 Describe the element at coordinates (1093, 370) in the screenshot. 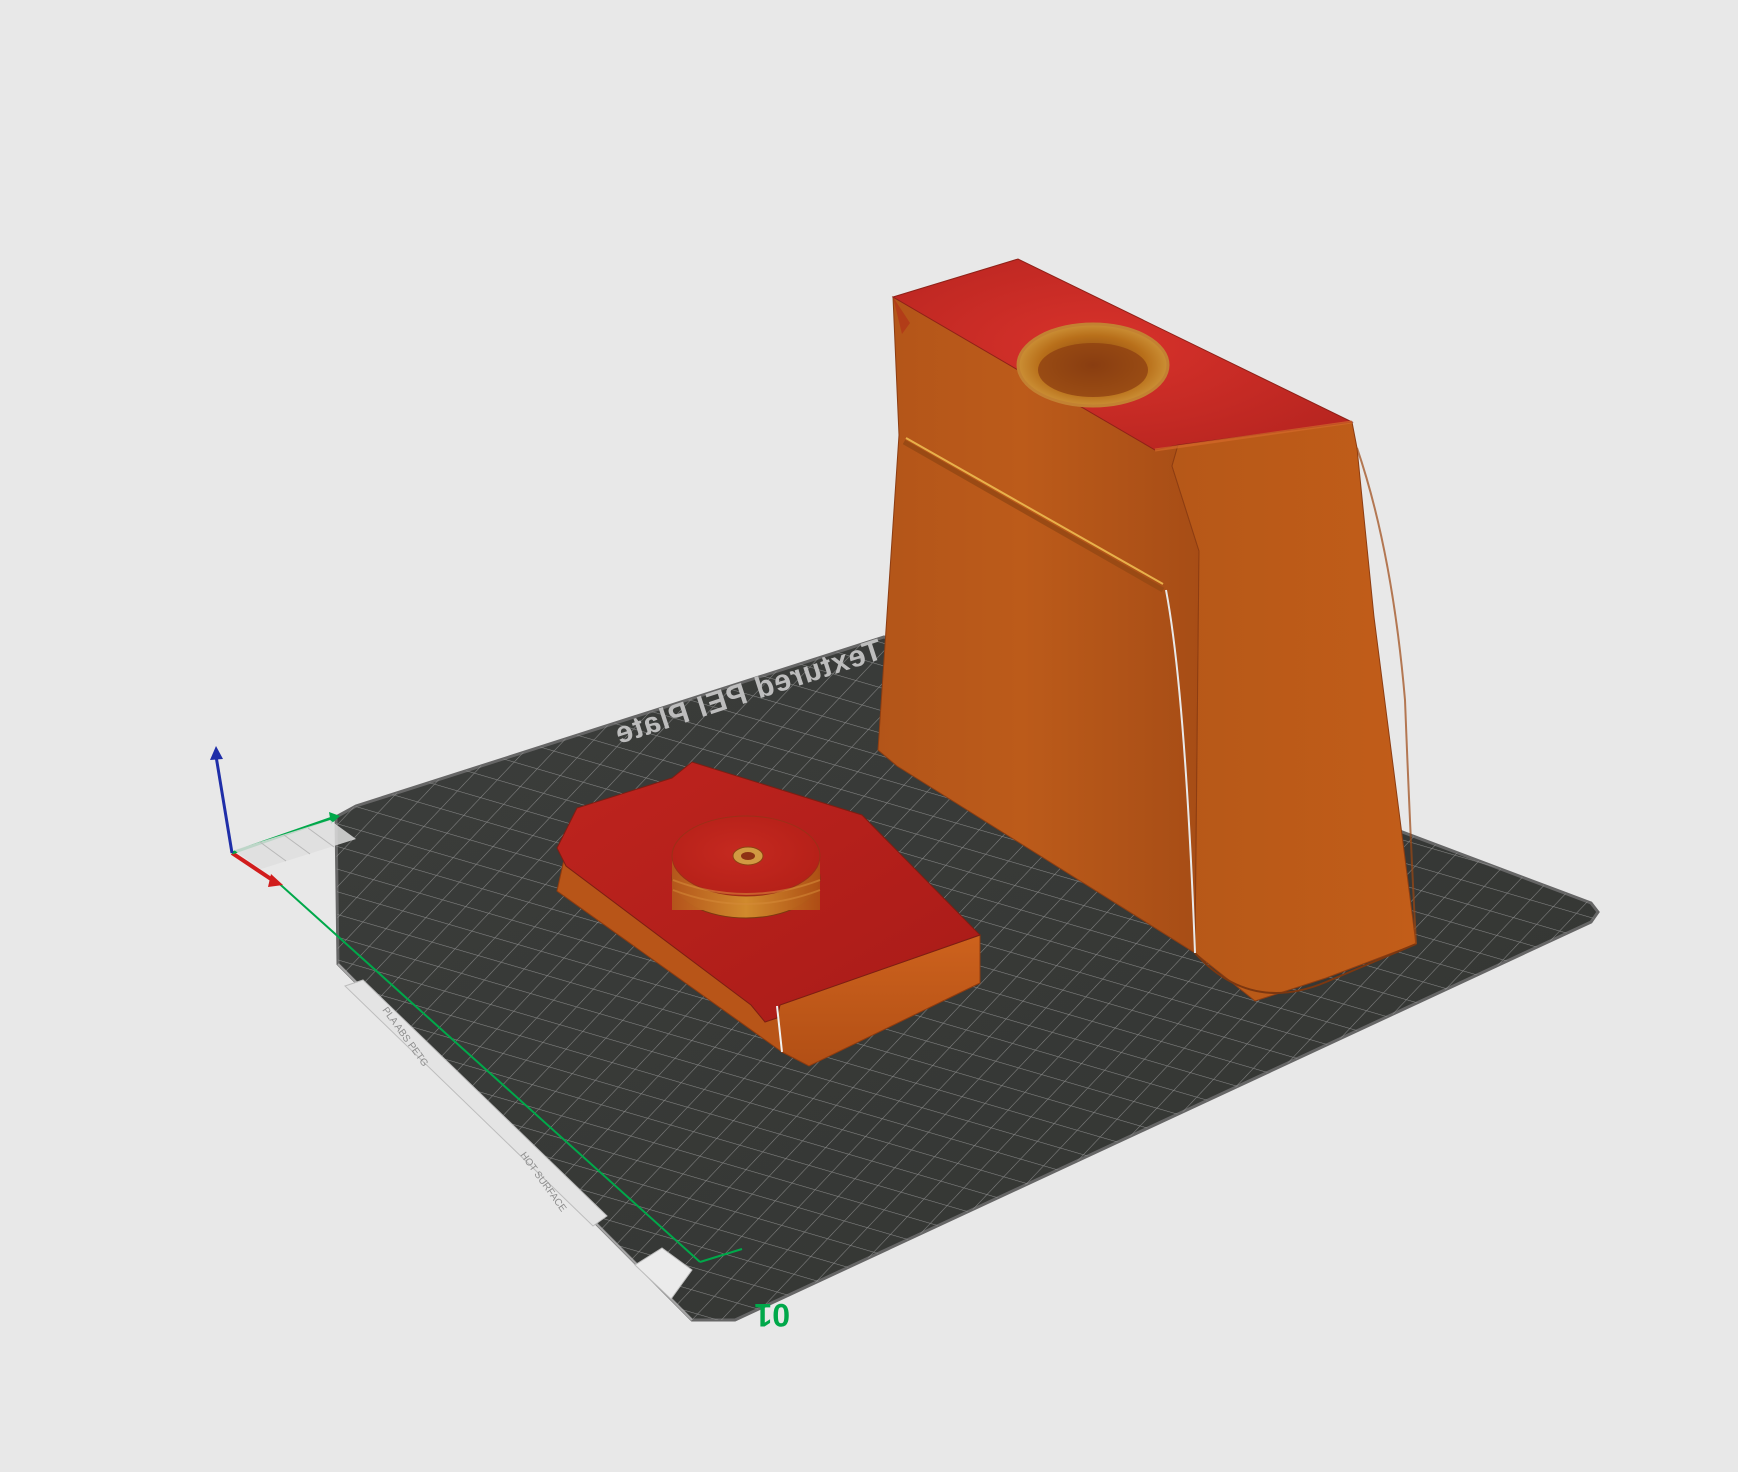

I see `tall-box-hole-inner` at that location.